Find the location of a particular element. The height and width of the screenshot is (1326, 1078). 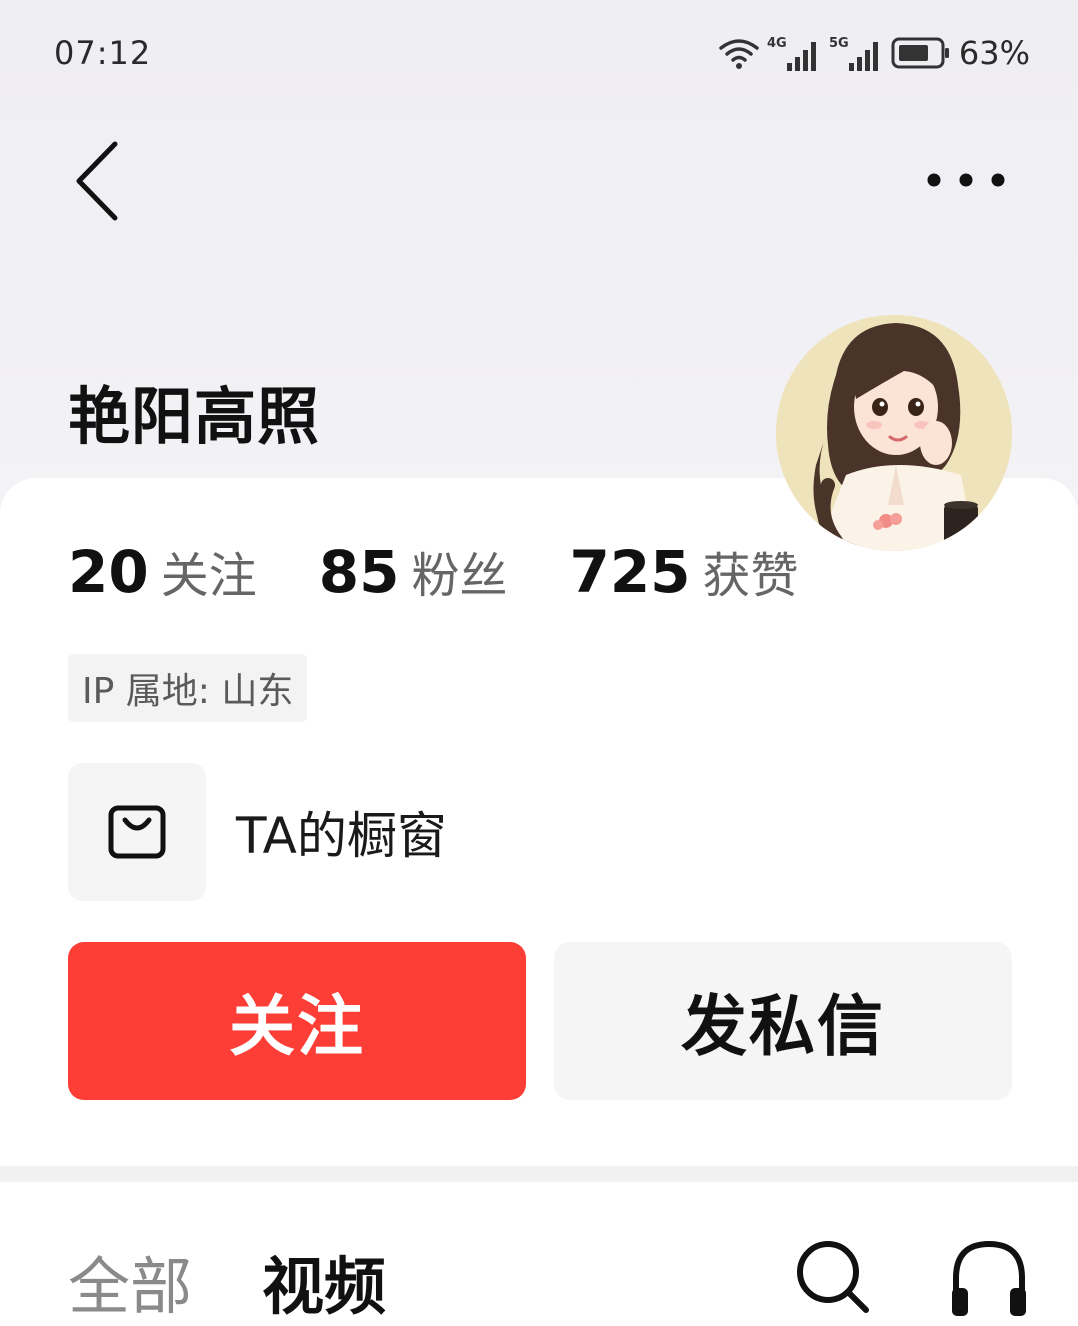

tab-all: 全部 is located at coordinates (130, 1281).